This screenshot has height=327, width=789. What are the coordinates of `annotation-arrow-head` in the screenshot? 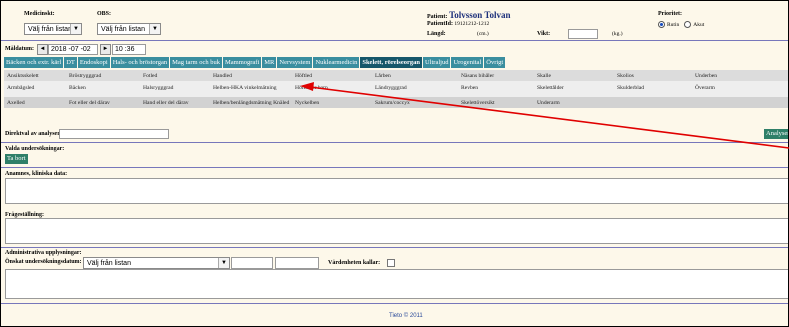 It's located at (307, 86).